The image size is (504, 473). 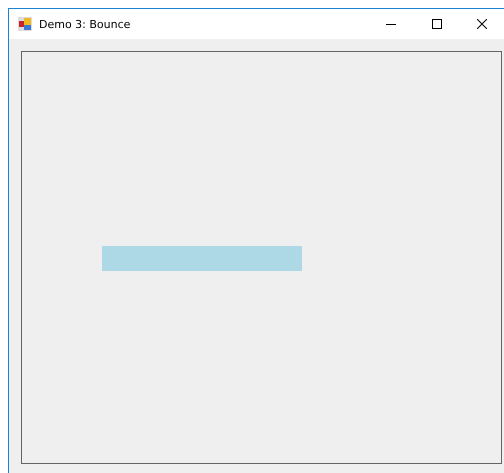 I want to click on app-icon, so click(x=25, y=24).